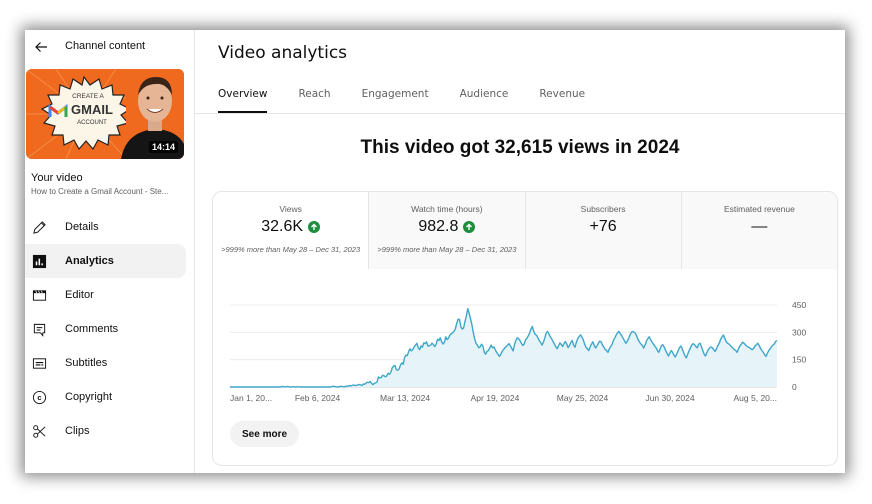 The width and height of the screenshot is (872, 504). I want to click on metric-estimated-revenue: Estimated revenue —, so click(759, 230).